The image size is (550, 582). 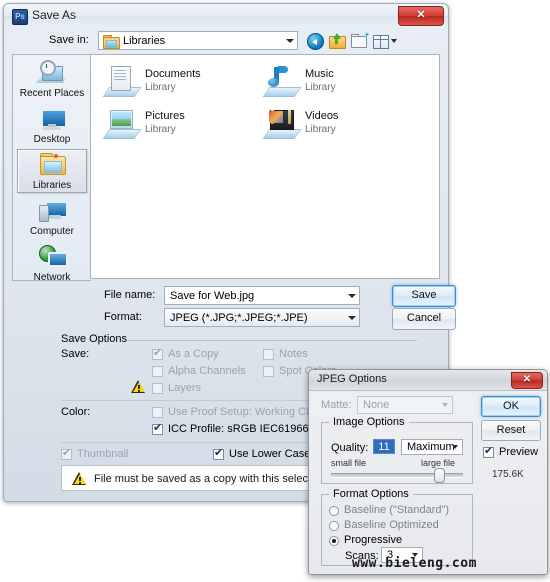 I want to click on checkbox-label: Alpha Channels, so click(x=207, y=371).